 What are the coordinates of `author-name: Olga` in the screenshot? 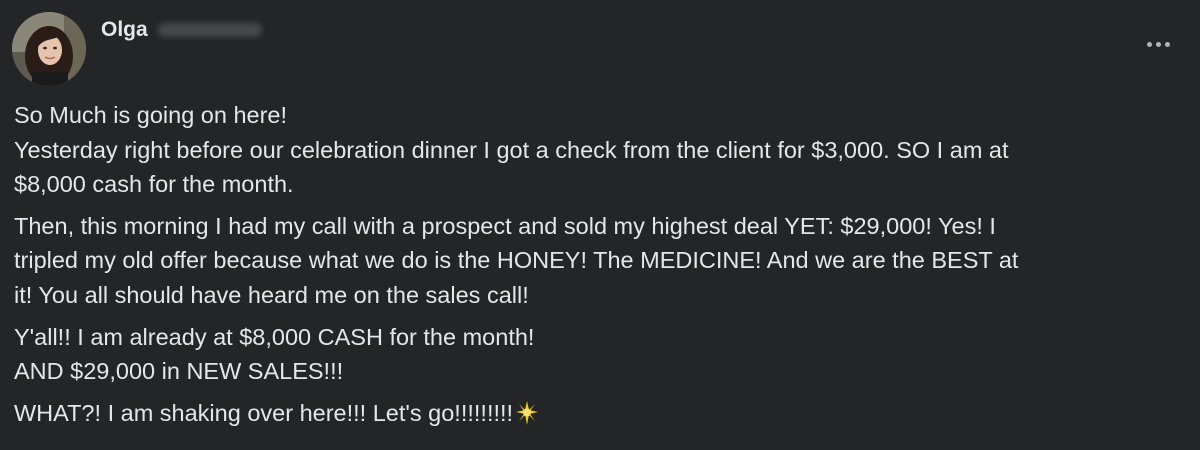 It's located at (124, 30).